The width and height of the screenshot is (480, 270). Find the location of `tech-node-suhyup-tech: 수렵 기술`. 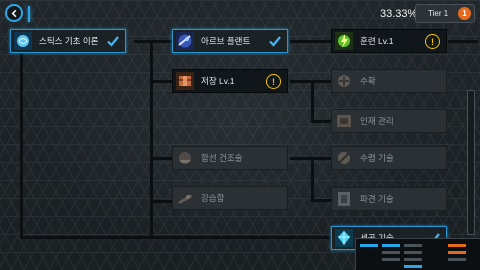

tech-node-suhyup-tech: 수렵 기술 is located at coordinates (389, 158).